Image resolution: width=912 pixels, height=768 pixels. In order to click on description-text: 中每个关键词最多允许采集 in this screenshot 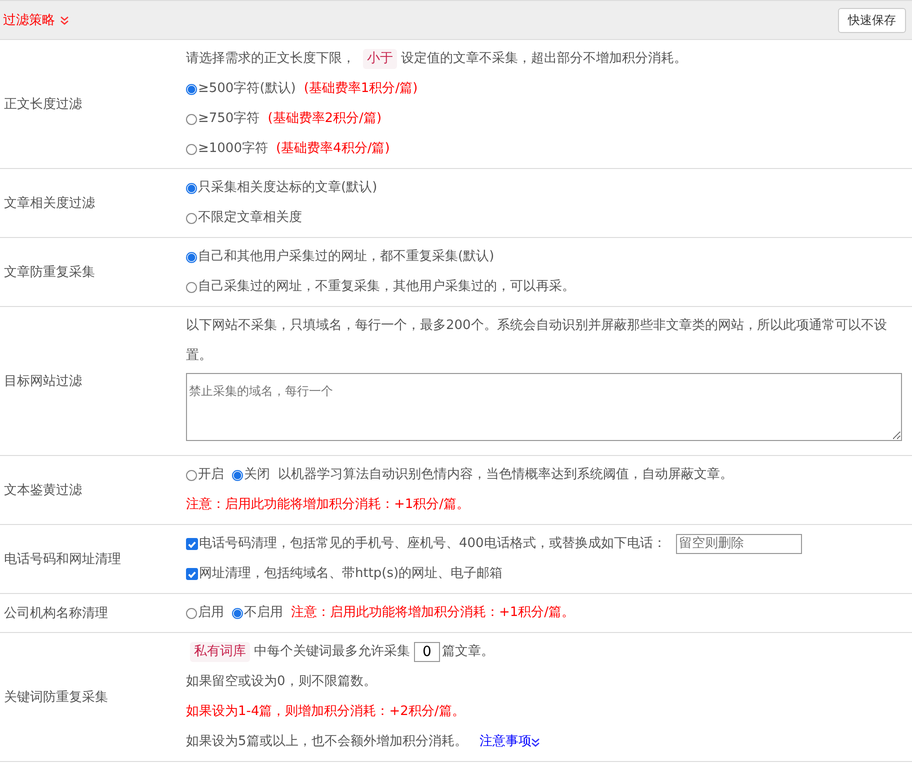, I will do `click(332, 652)`.